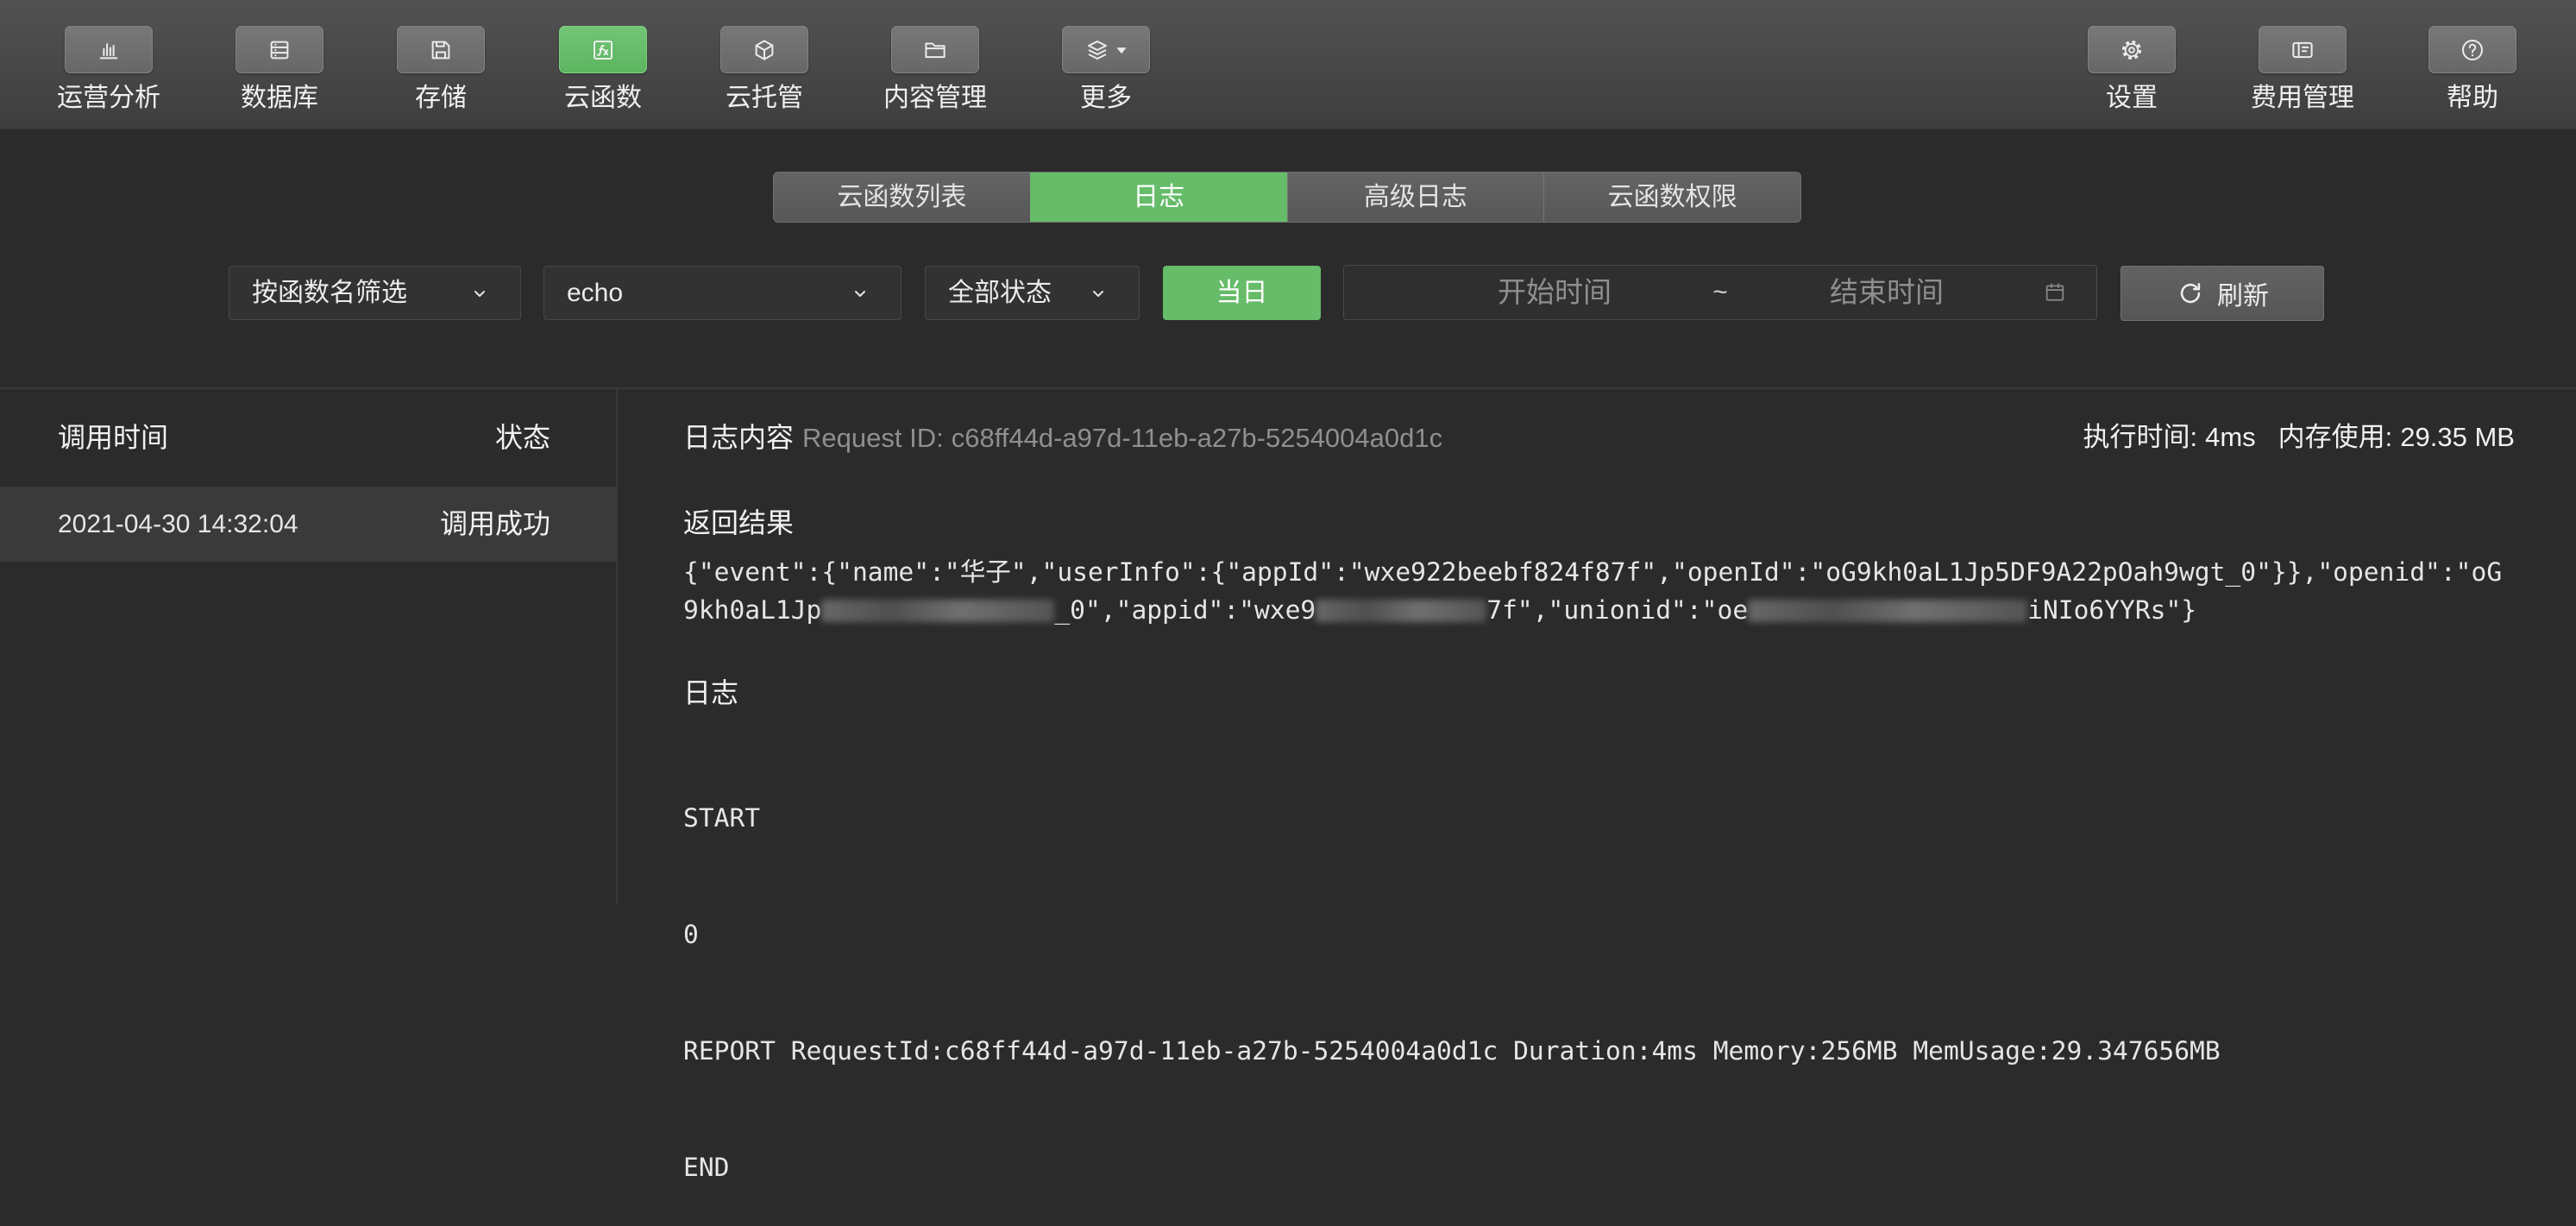  Describe the element at coordinates (2230, 437) in the screenshot. I see `exec-time-value: 4ms` at that location.